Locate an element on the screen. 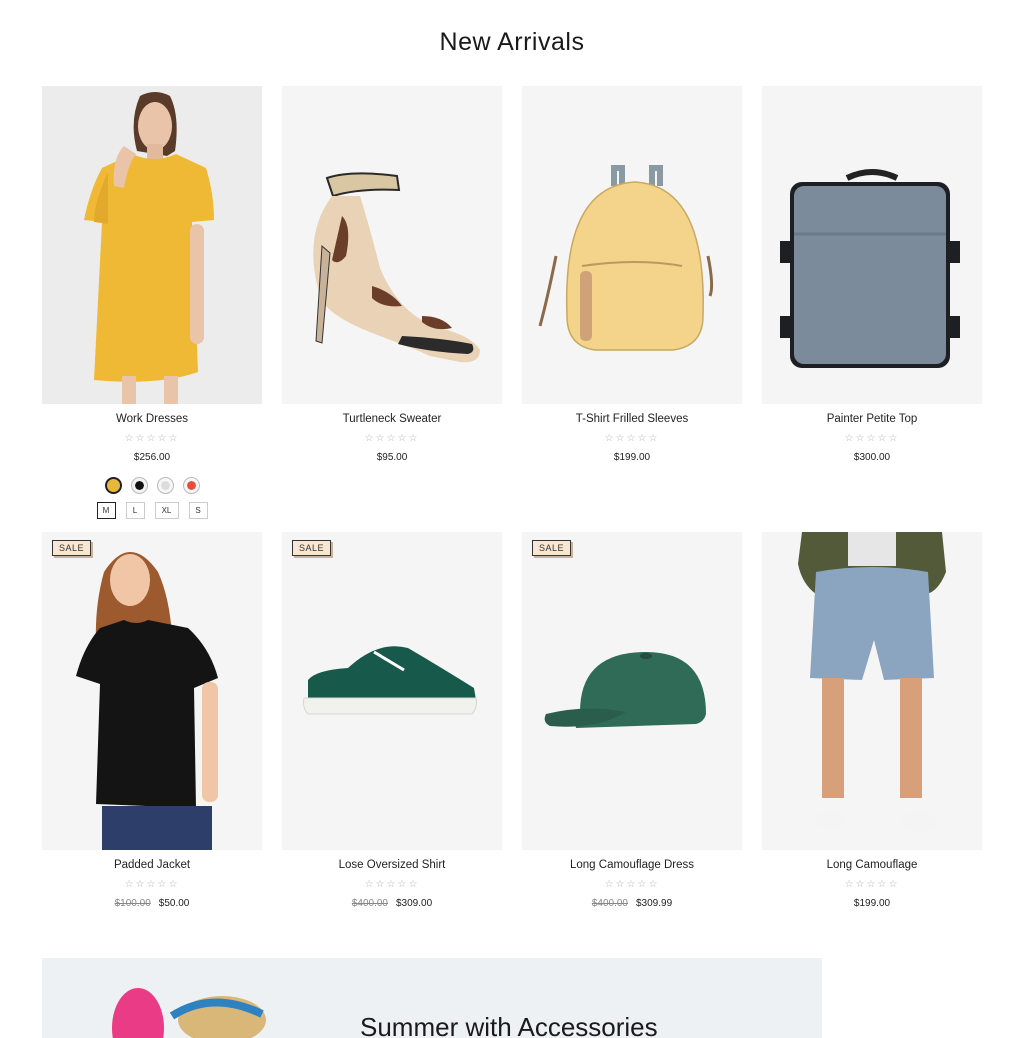 Image resolution: width=1024 pixels, height=1038 pixels. product-card-turtleneck-sweater: Turtleneck Sweater ☆☆☆☆☆ $95.00 is located at coordinates (392, 274).